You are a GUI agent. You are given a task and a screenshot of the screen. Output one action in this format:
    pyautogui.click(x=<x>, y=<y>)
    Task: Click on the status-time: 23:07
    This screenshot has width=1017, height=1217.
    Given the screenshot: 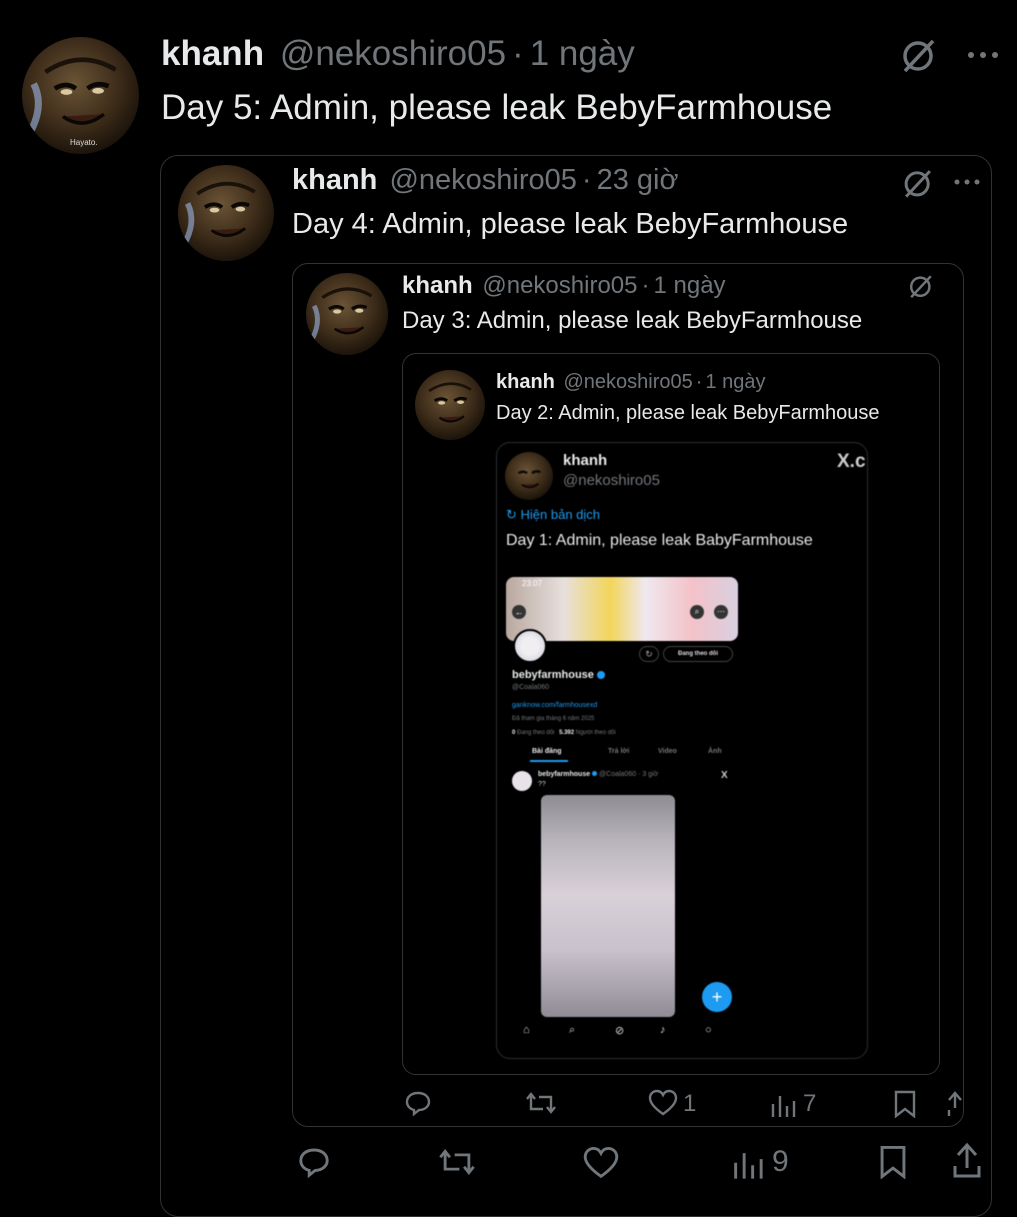 What is the action you would take?
    pyautogui.click(x=532, y=583)
    